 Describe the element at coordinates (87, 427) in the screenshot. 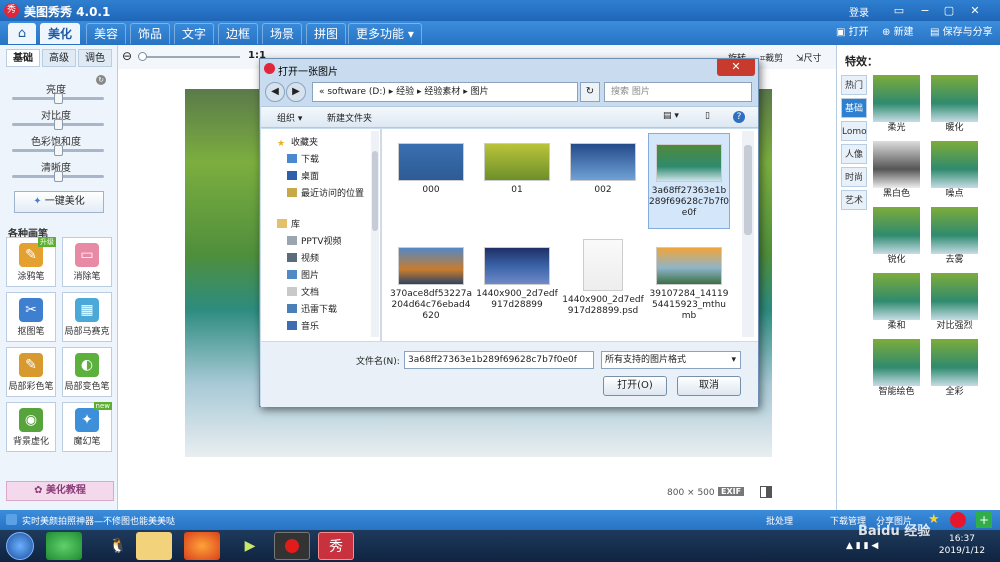

I see `brush-tool-7: ✦ 魔幻笔 new` at that location.